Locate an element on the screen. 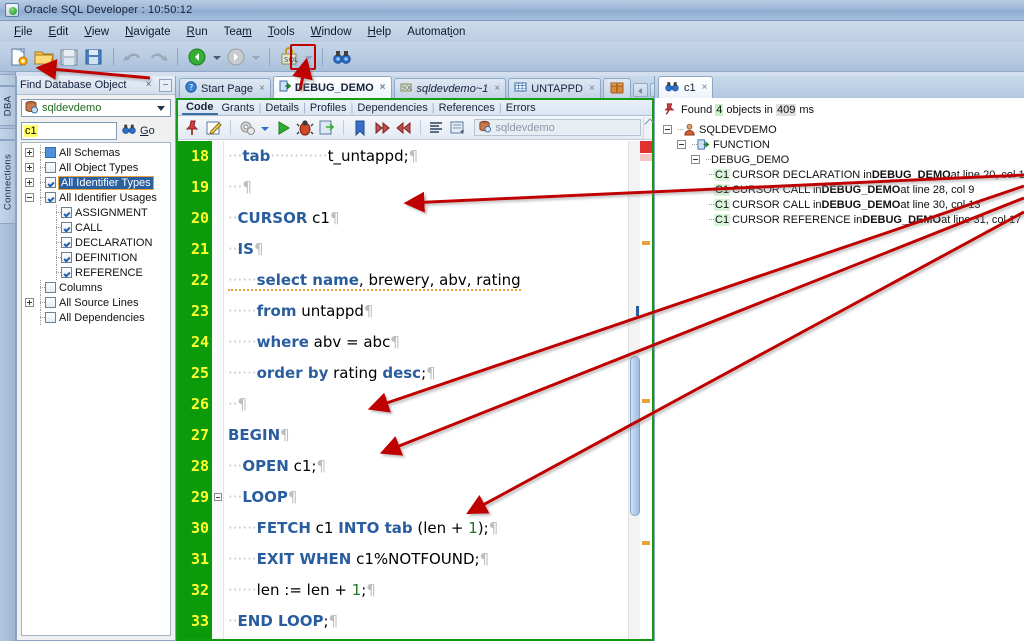  find-tree-item: Columns is located at coordinates (96, 287).